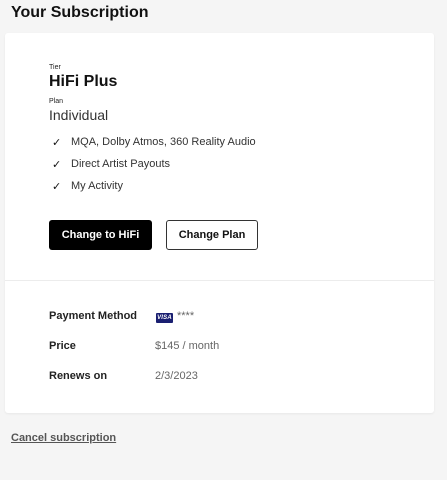 This screenshot has width=447, height=480. Describe the element at coordinates (56, 101) in the screenshot. I see `plan-label: Plan` at that location.